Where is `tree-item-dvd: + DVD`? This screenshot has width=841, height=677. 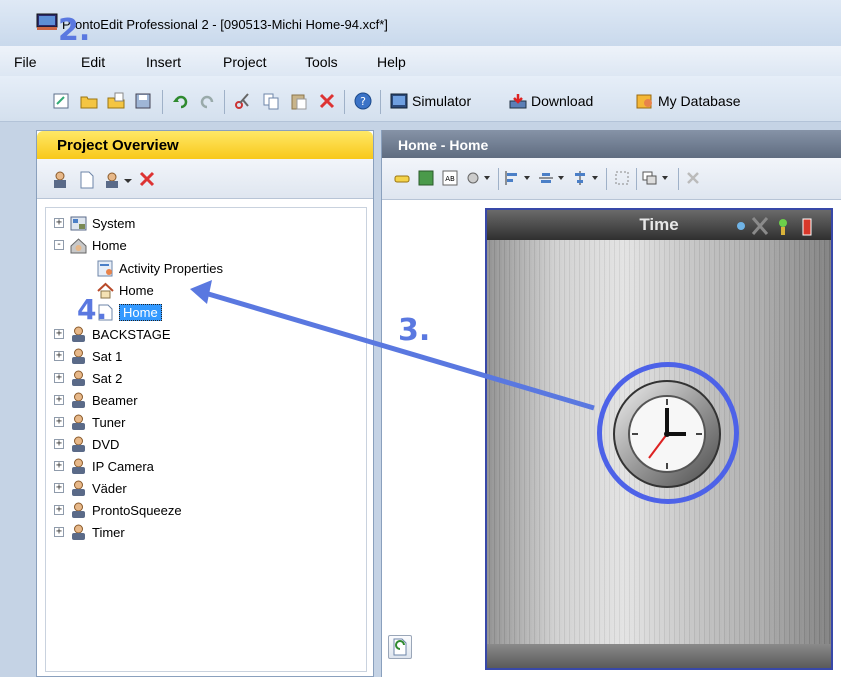
tree-item-dvd: + DVD is located at coordinates (86, 444).